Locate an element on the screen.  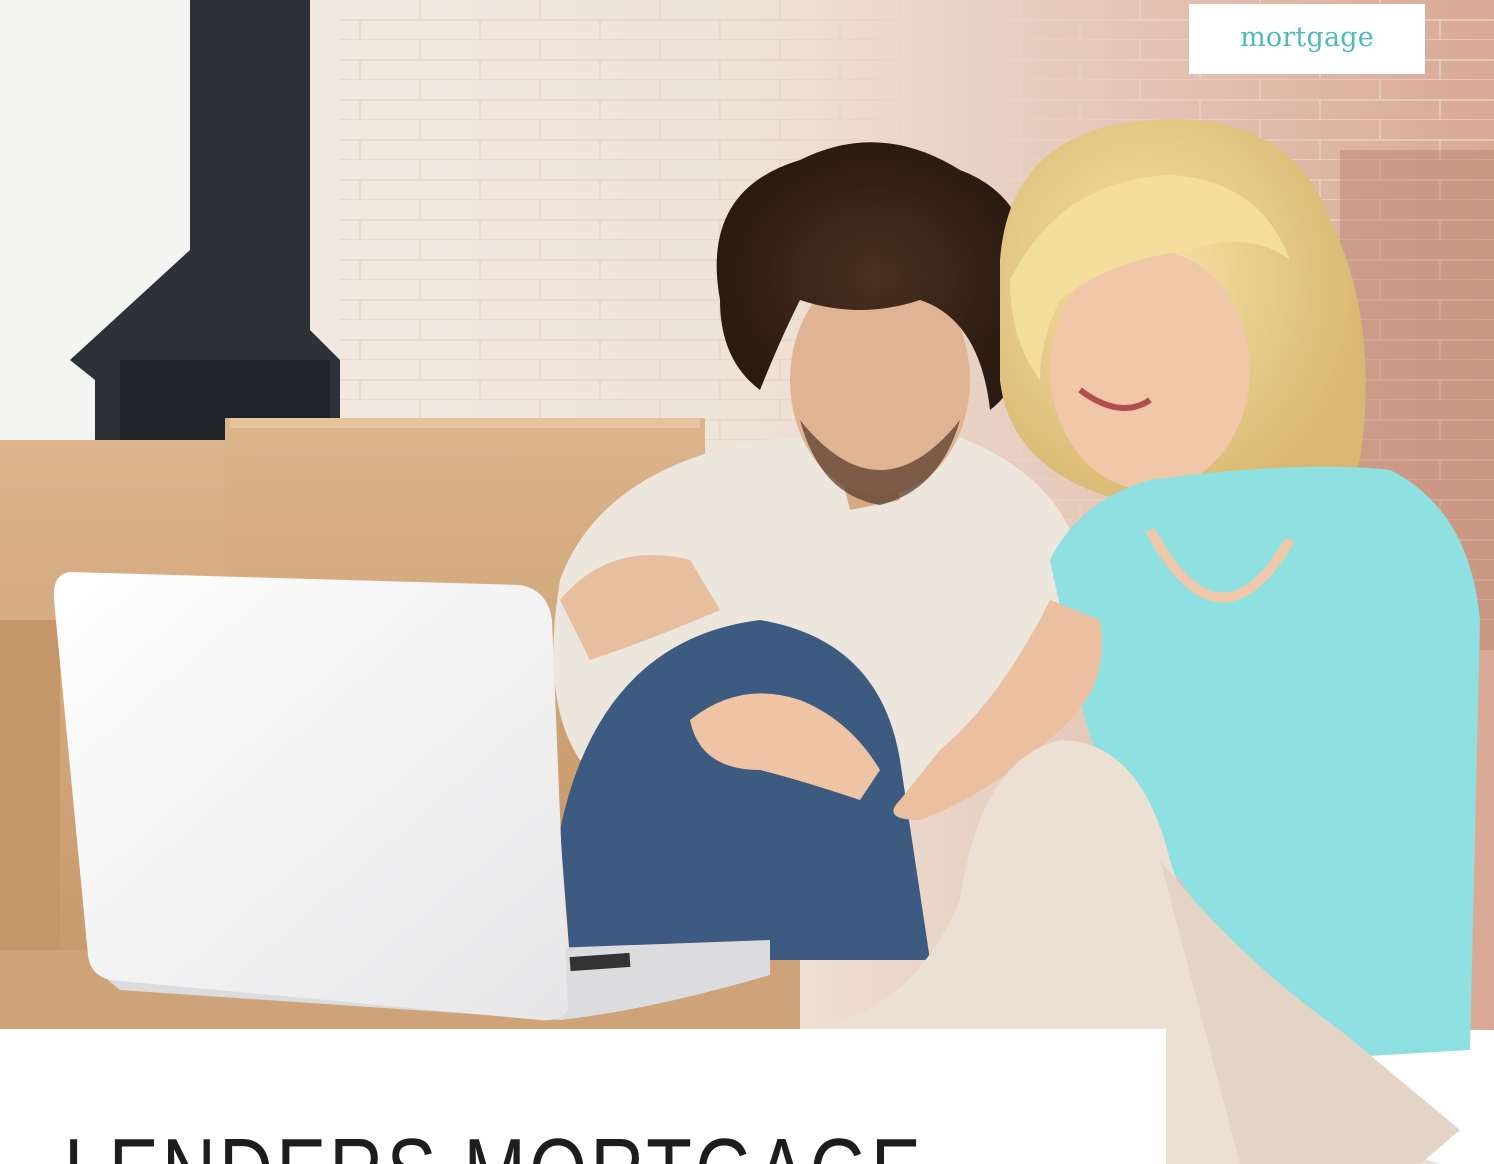
section-label-tab: mortgage is located at coordinates (1307, 39).